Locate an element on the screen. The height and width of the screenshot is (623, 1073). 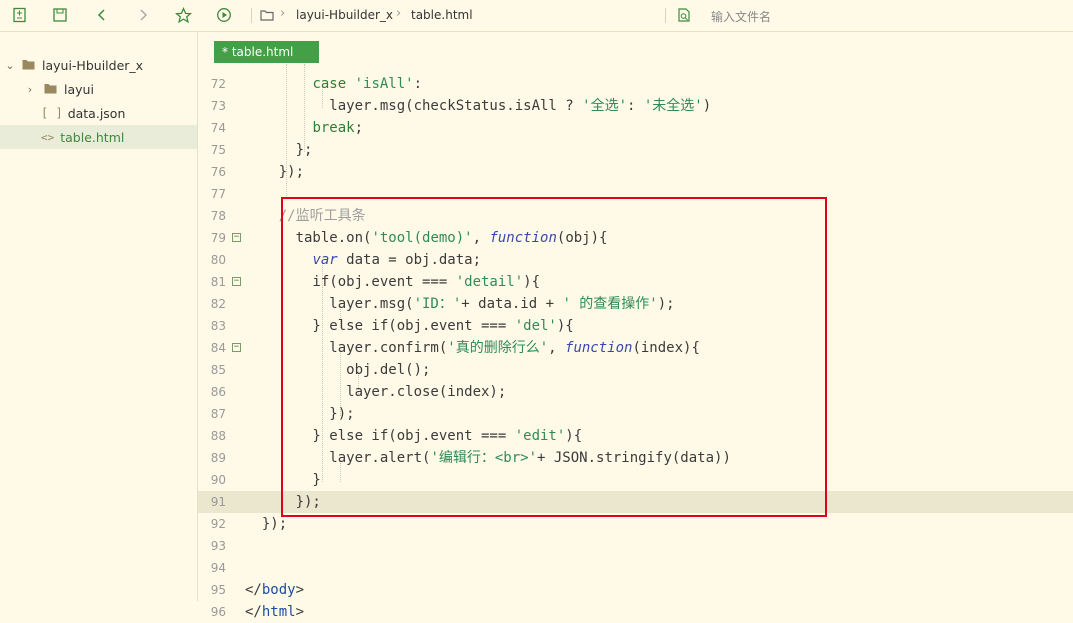
line-number: 96 is located at coordinates (218, 612).